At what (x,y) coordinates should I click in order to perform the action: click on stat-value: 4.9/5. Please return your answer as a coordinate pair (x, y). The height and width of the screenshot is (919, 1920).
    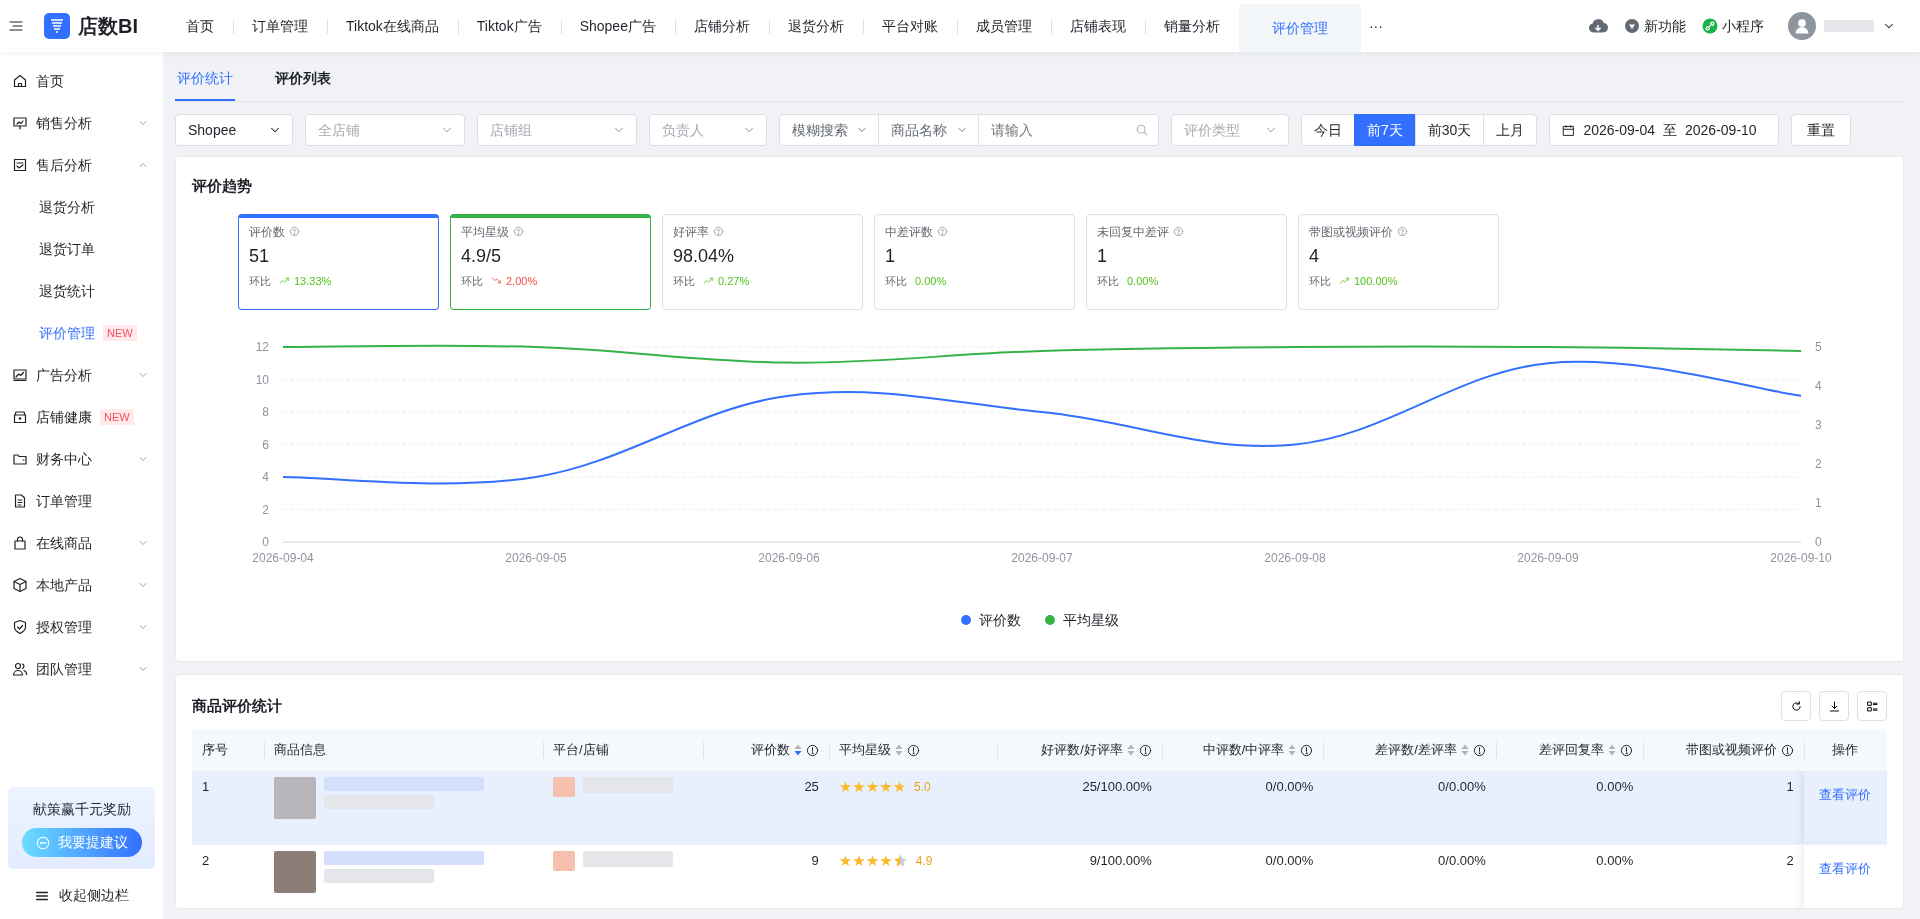
    Looking at the image, I should click on (482, 256).